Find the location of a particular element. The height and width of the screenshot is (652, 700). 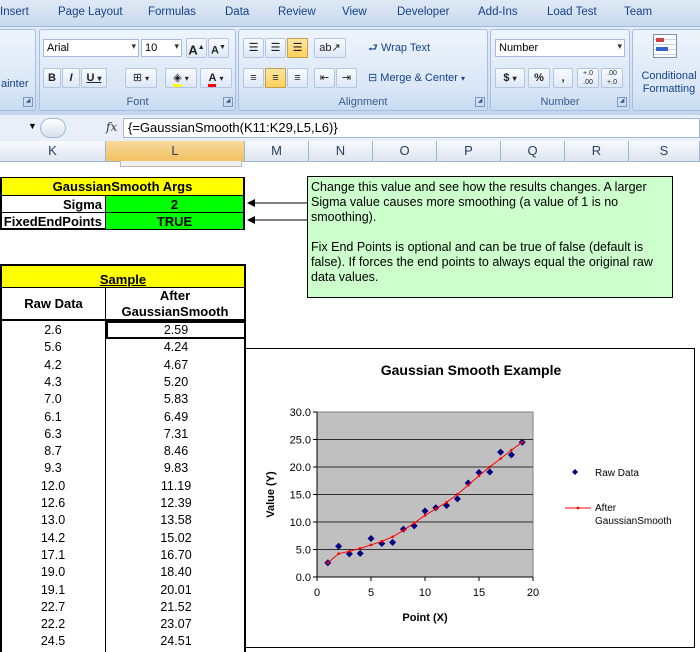

tab-data: Data is located at coordinates (237, 12).